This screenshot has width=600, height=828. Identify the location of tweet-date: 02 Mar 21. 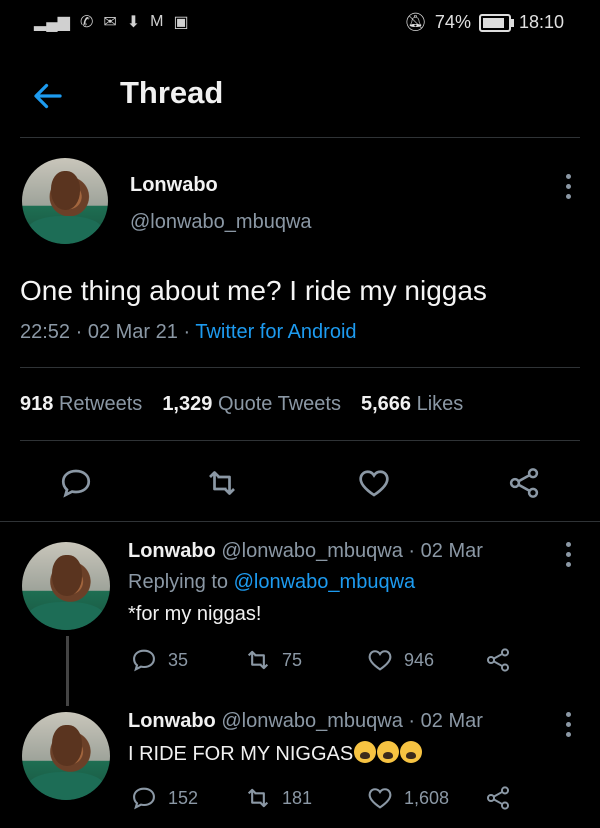
(132, 332).